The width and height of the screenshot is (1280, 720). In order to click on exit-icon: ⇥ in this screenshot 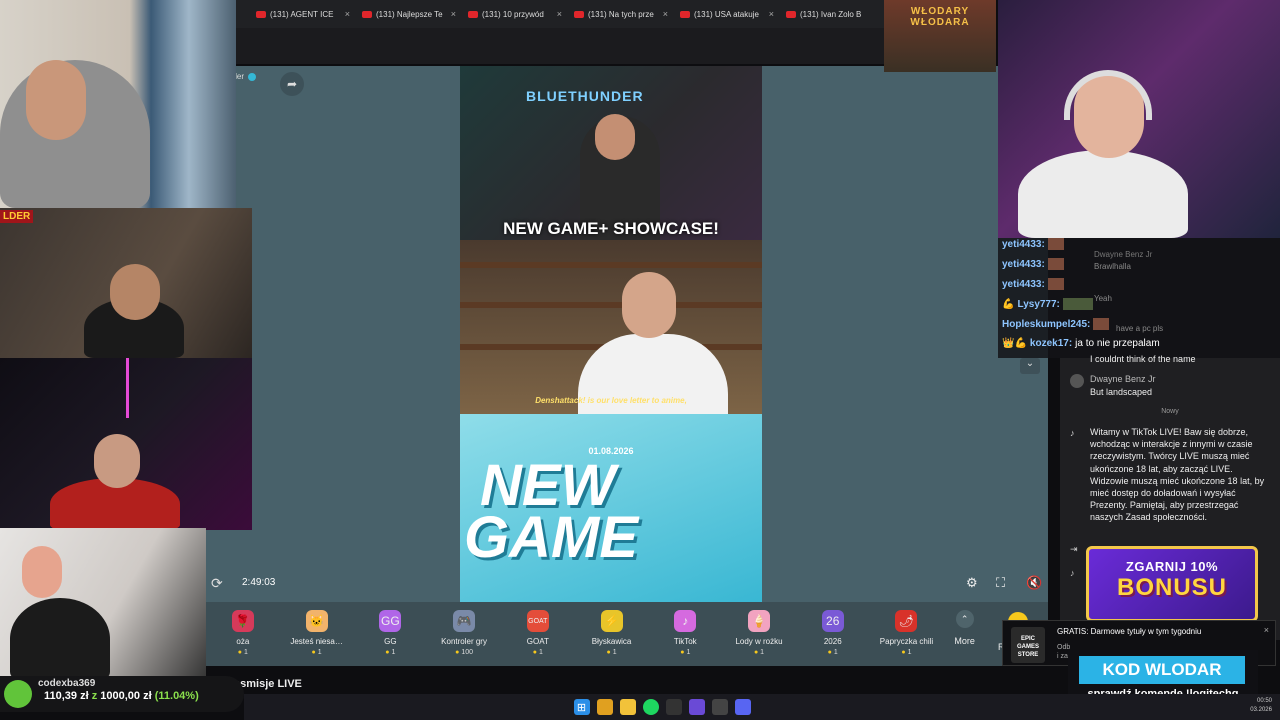, I will do `click(1074, 549)`.